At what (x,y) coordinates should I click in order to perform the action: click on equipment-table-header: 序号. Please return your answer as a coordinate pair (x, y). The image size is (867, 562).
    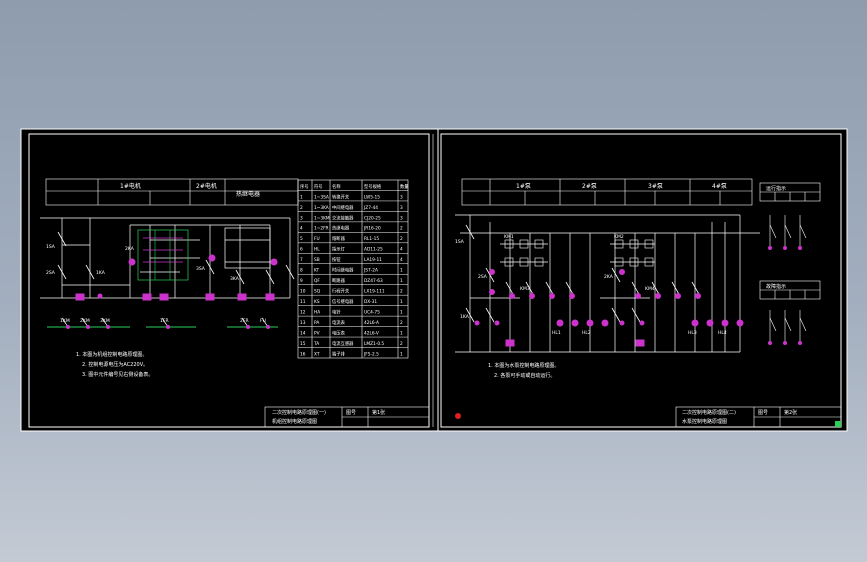
    Looking at the image, I should click on (304, 186).